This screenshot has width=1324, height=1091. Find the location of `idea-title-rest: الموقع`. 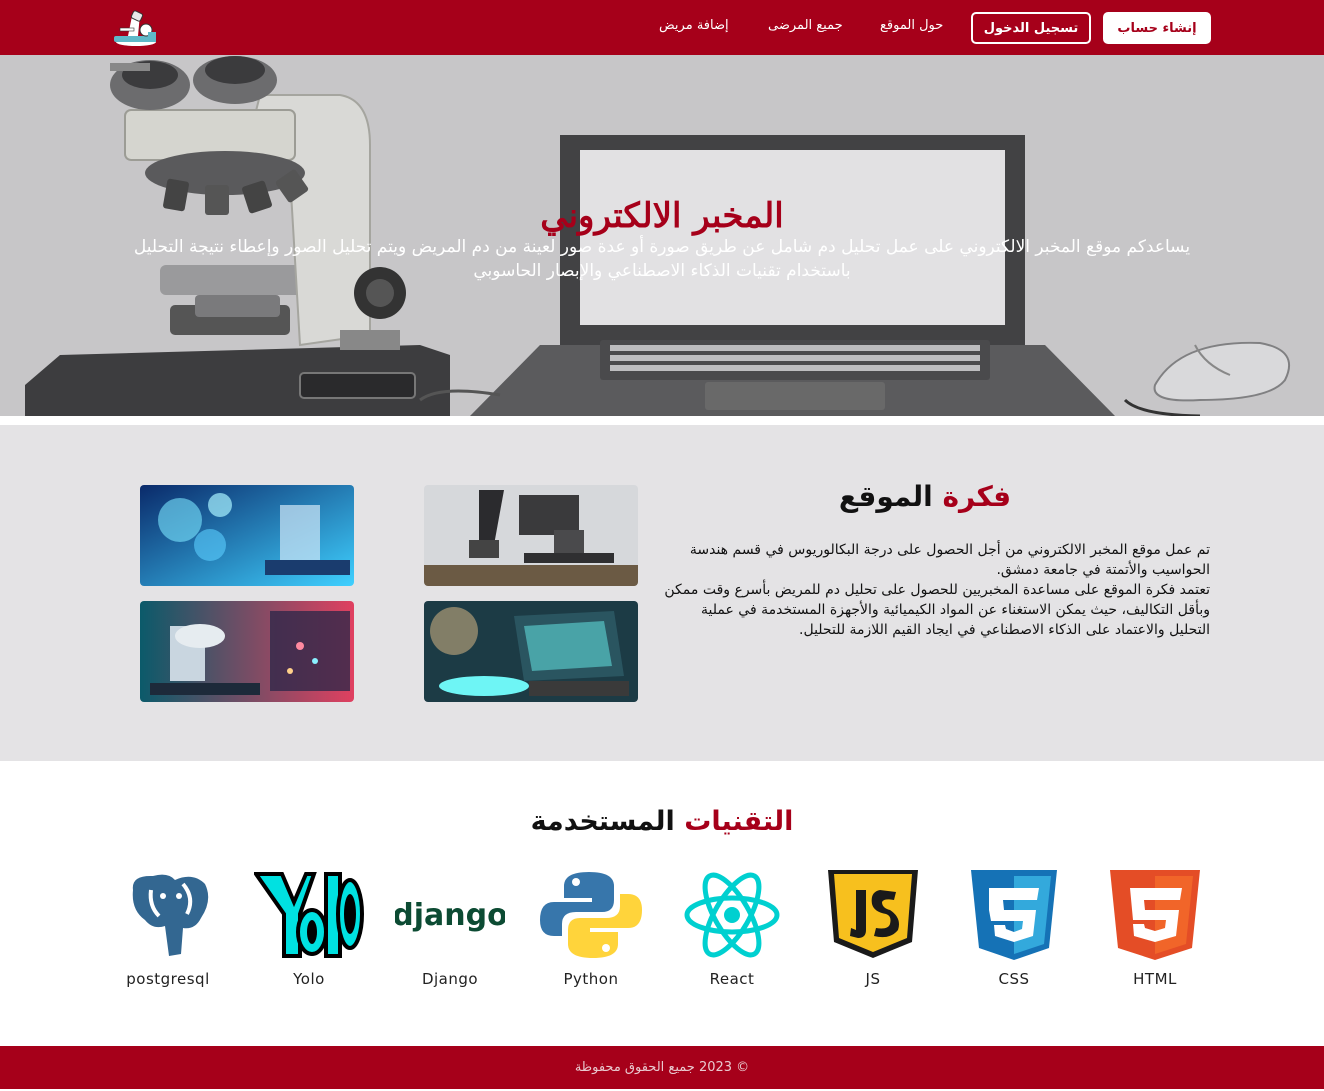

idea-title-rest: الموقع is located at coordinates (885, 496).